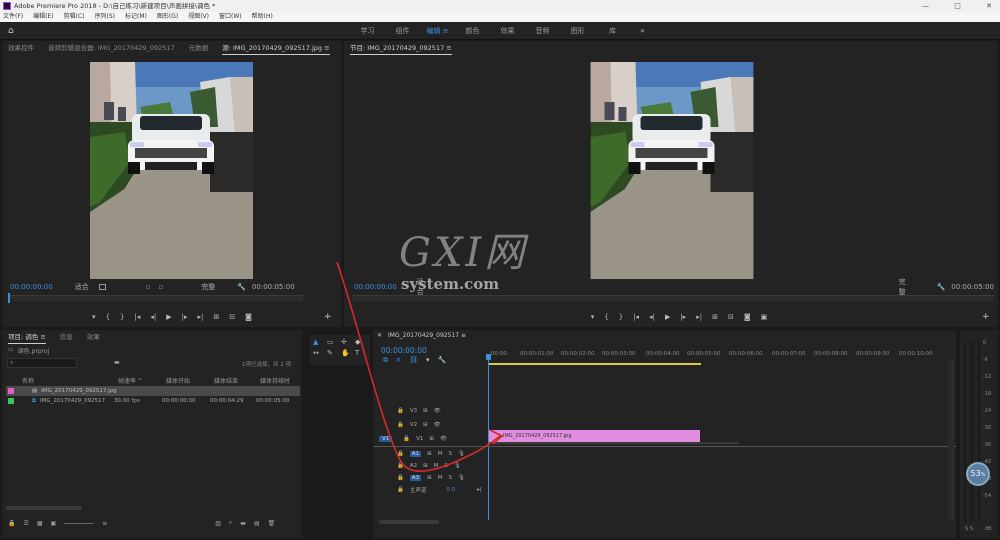 This screenshot has height=540, width=1000. What do you see at coordinates (136, 17) in the screenshot?
I see `menu-marker: 标记(M)` at bounding box center [136, 17].